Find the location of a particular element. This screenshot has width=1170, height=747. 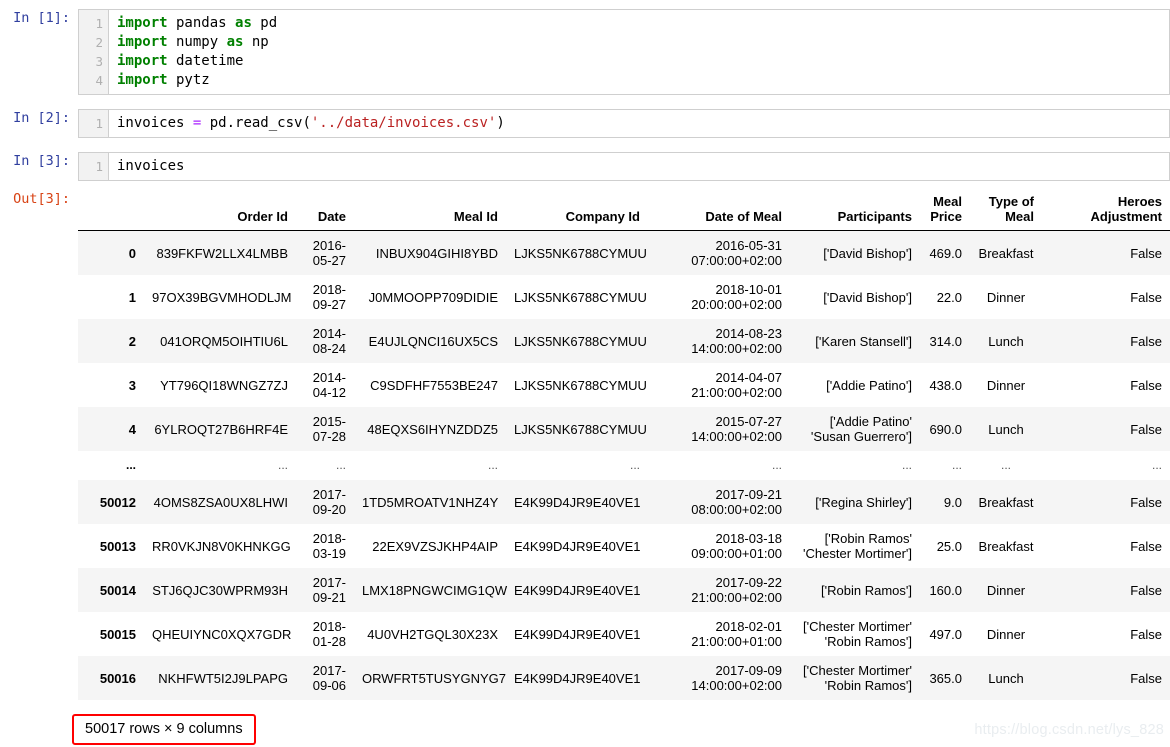

col-header-type-of-meal: Type of Meal is located at coordinates (1006, 210).